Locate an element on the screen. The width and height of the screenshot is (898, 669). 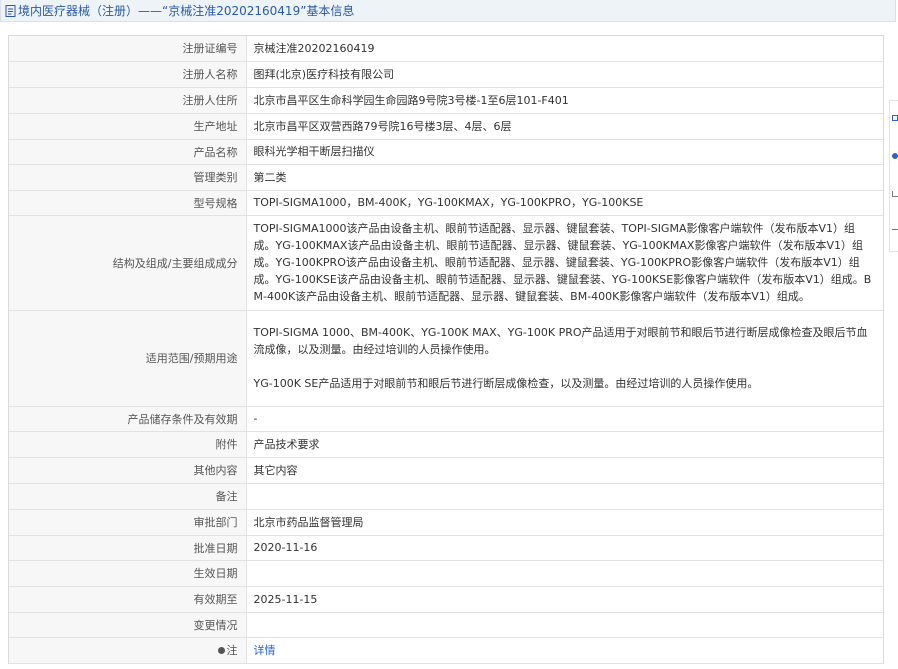
table-row: 附件 产品技术要求 is located at coordinates (446, 444).